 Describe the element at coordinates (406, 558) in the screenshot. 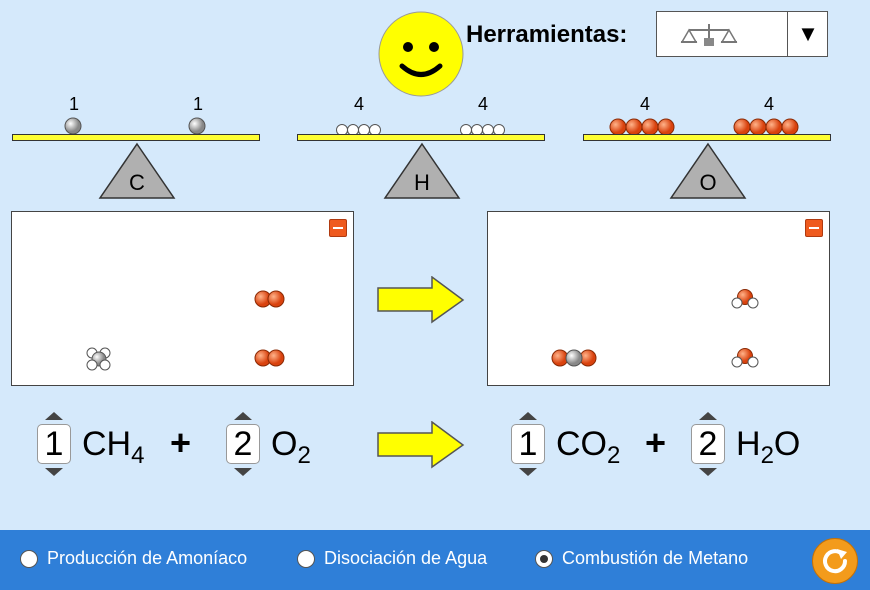

I see `radio-label: Disociación de Agua` at that location.